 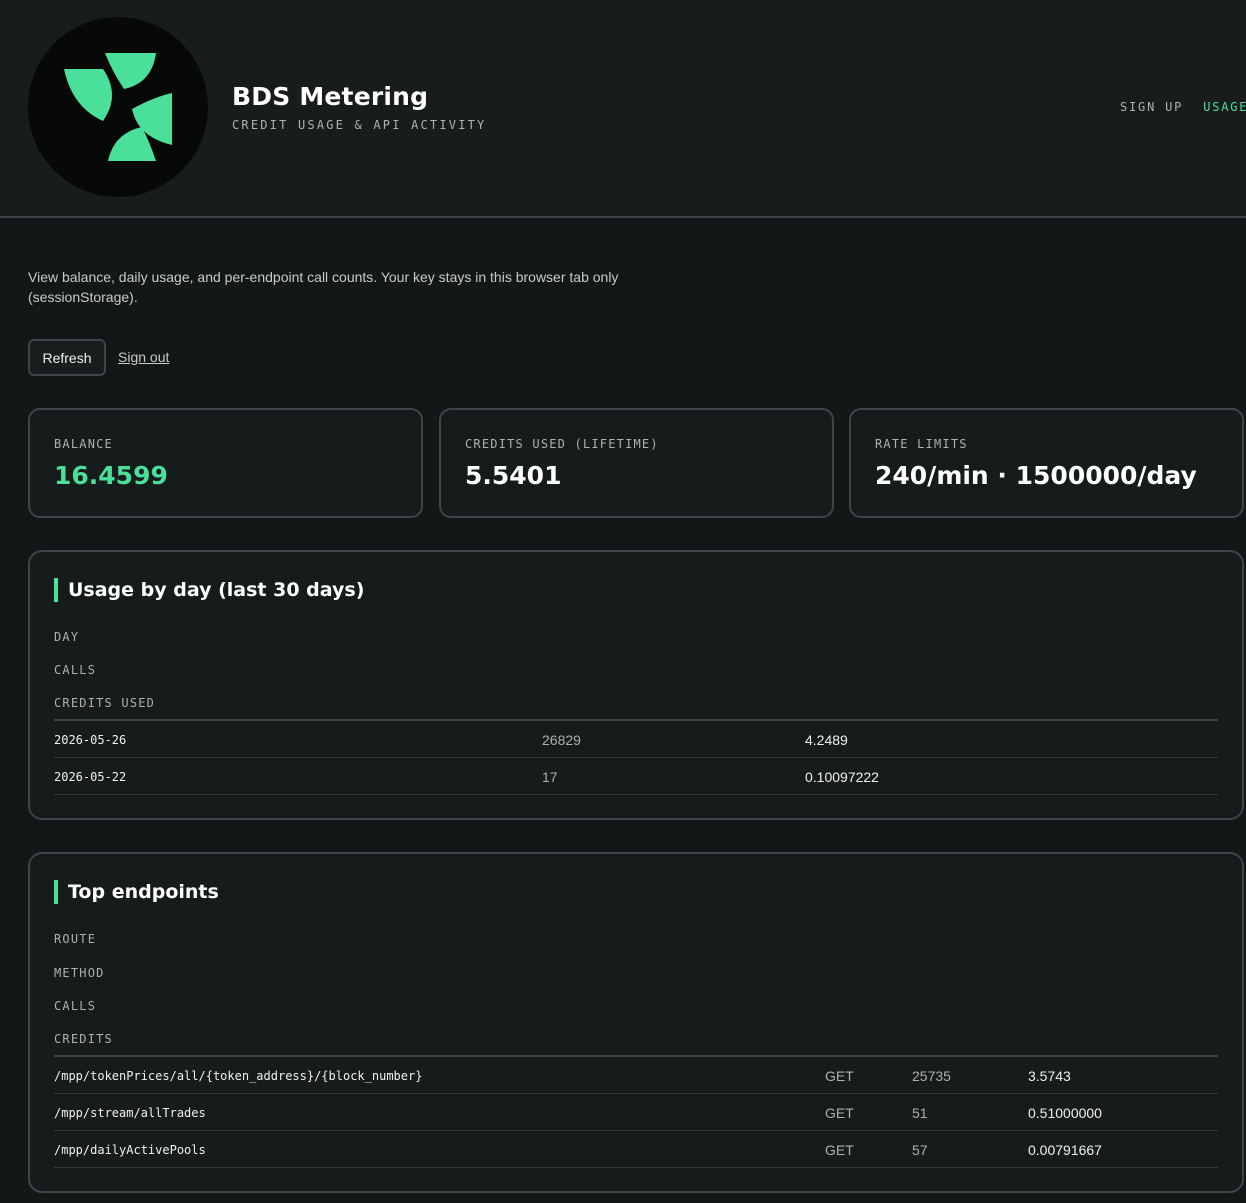 What do you see at coordinates (1065, 1113) in the screenshot?
I see `row-credits: 0.51000000` at bounding box center [1065, 1113].